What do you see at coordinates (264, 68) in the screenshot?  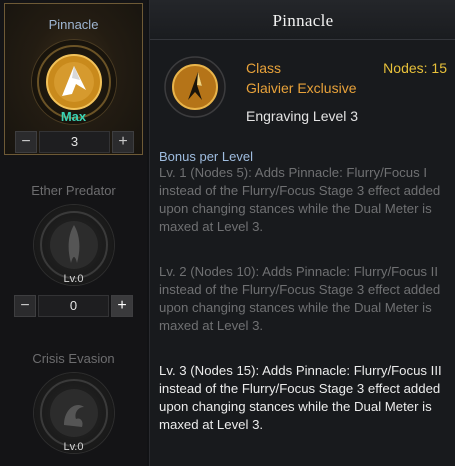 I see `engraving-category: Class` at bounding box center [264, 68].